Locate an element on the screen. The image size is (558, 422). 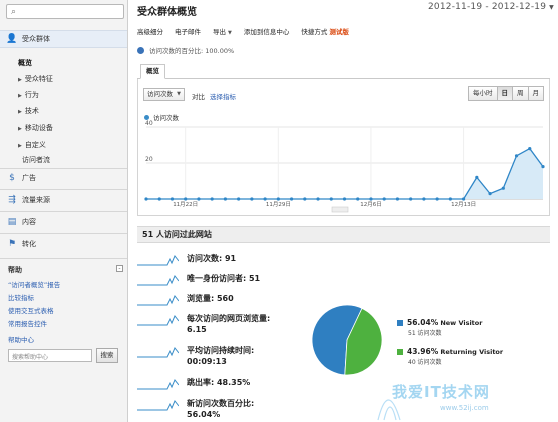
metric-text: 每次访问的网页浏览量: 6.15 is located at coordinates (228, 324).